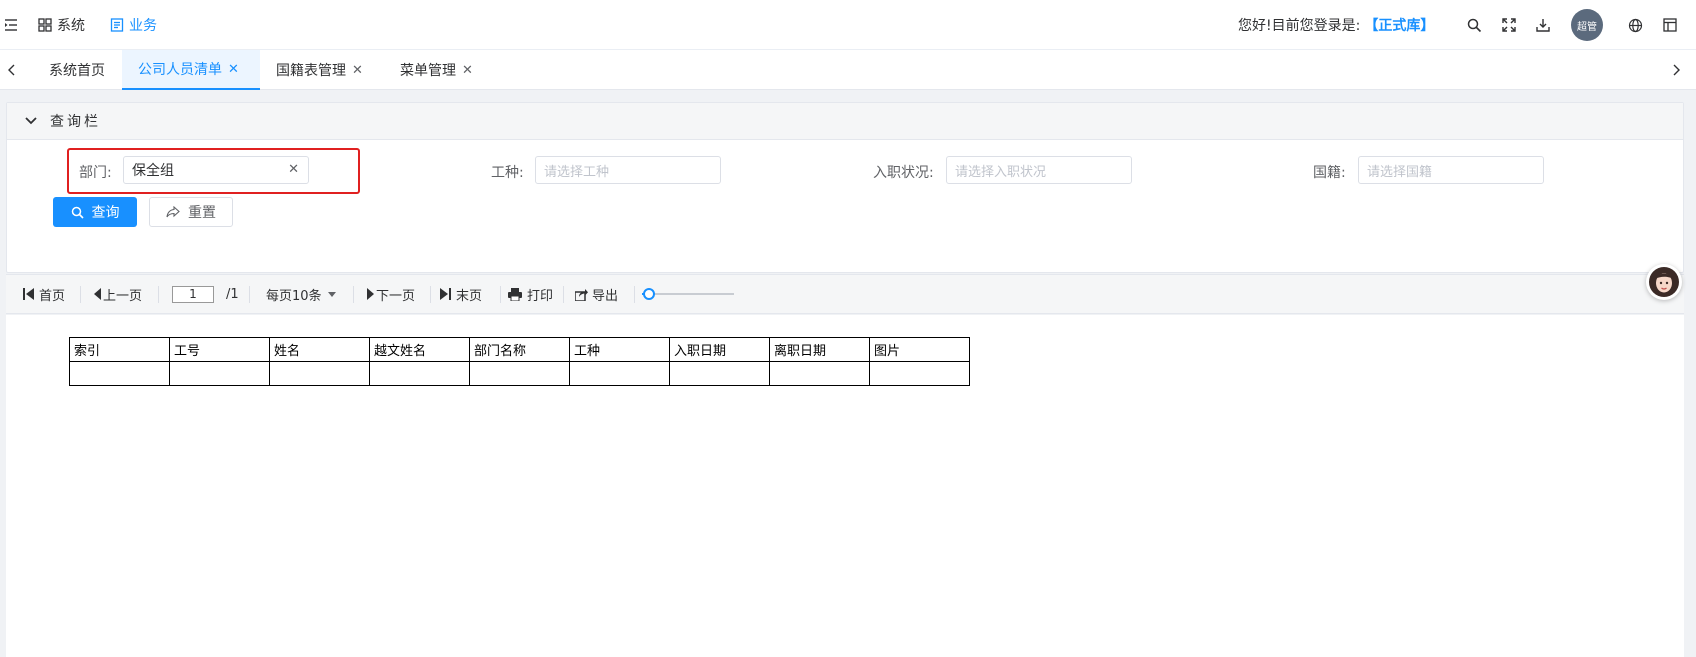  I want to click on avatar-label: 超管, so click(1587, 25).